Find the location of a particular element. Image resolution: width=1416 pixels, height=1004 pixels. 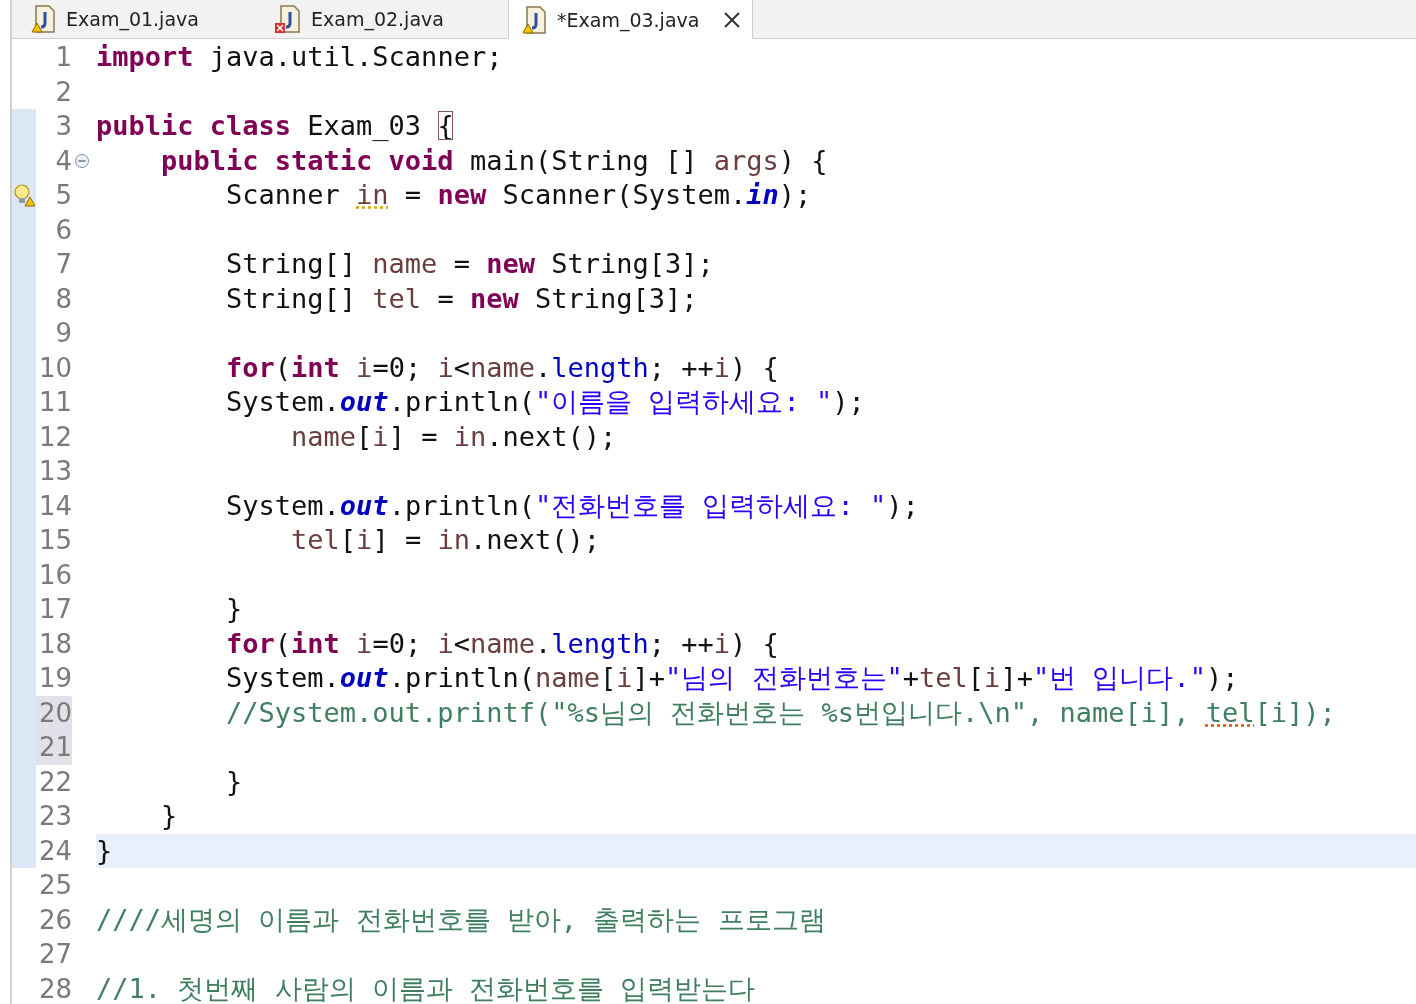

line-number: 22 is located at coordinates (54, 782).